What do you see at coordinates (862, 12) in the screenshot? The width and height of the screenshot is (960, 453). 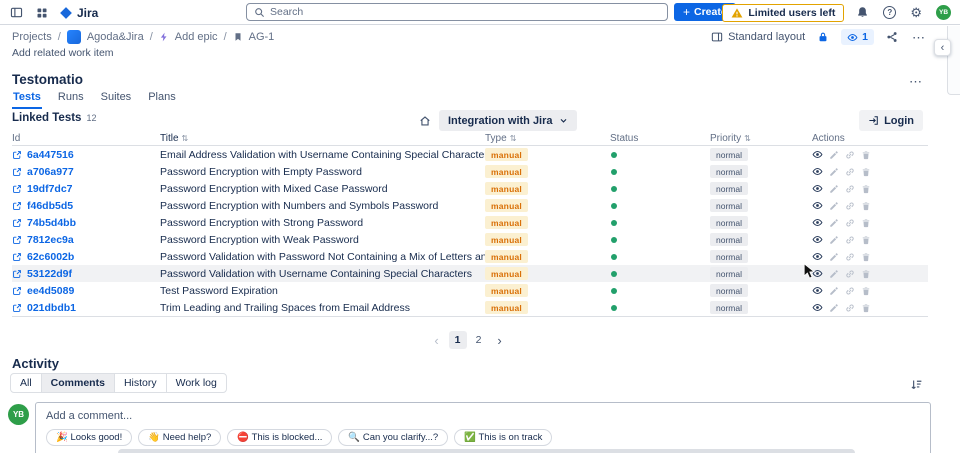 I see `notifications-bell-icon` at bounding box center [862, 12].